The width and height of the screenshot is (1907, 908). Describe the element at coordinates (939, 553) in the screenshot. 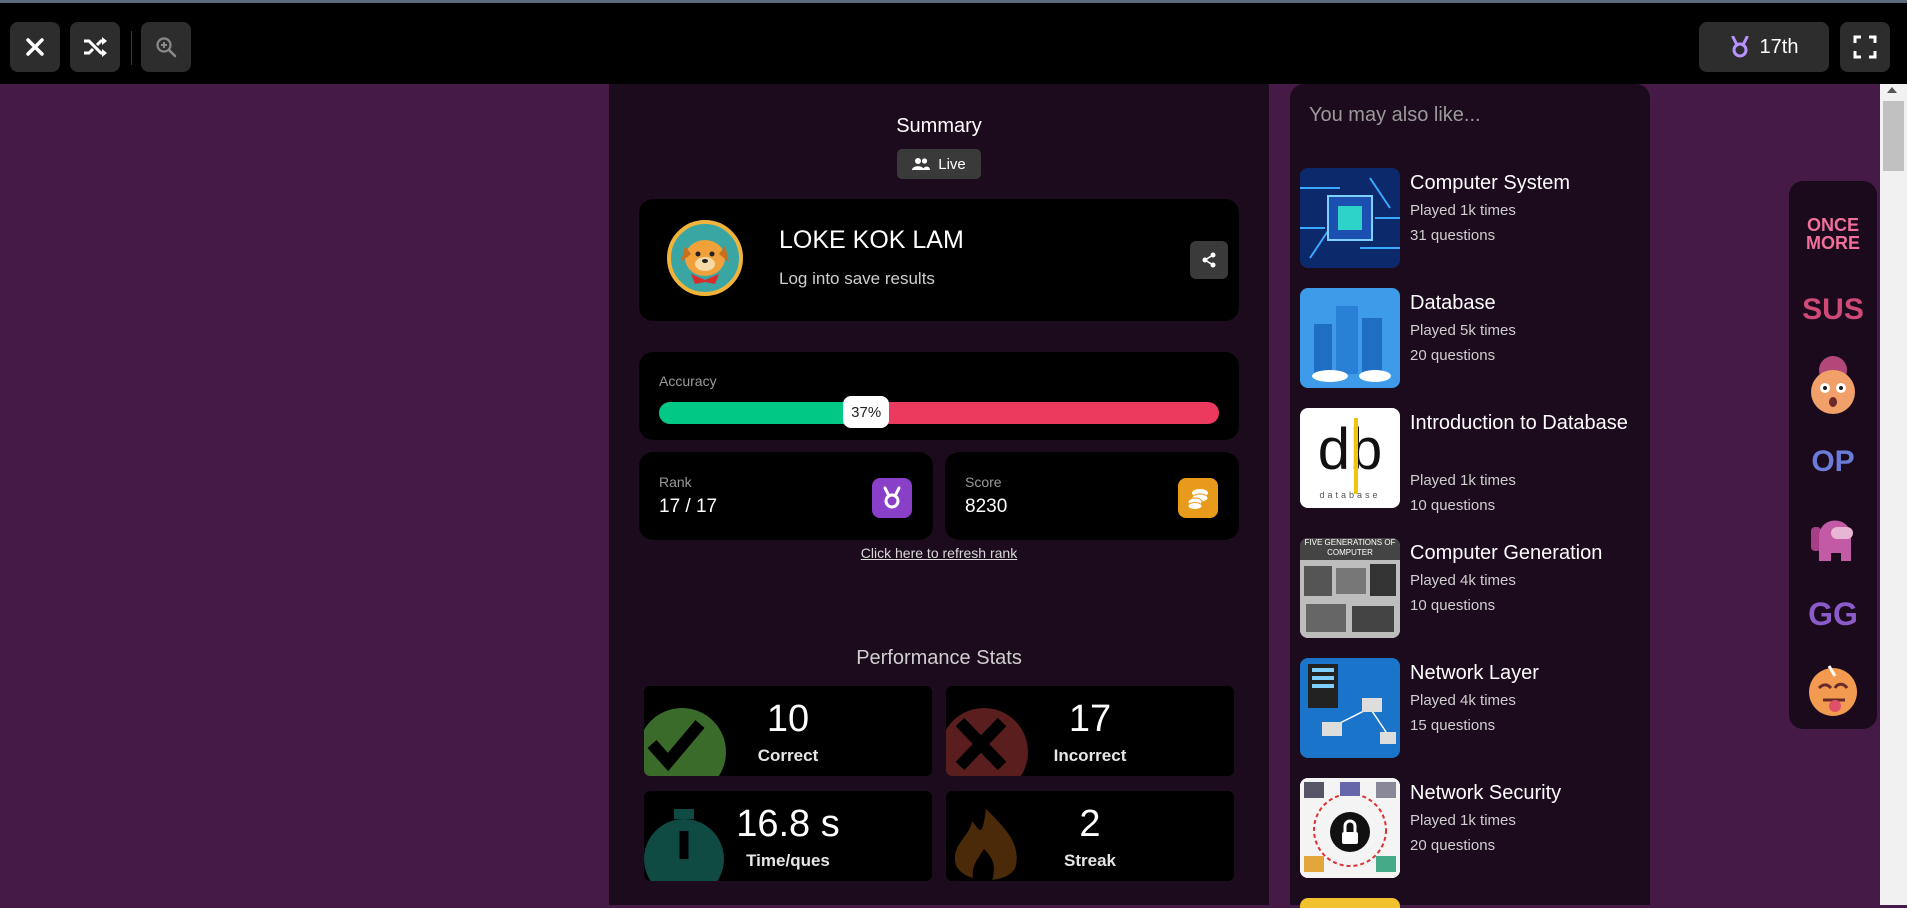

I see `refresh-rank-link: Click here to refresh rank` at that location.